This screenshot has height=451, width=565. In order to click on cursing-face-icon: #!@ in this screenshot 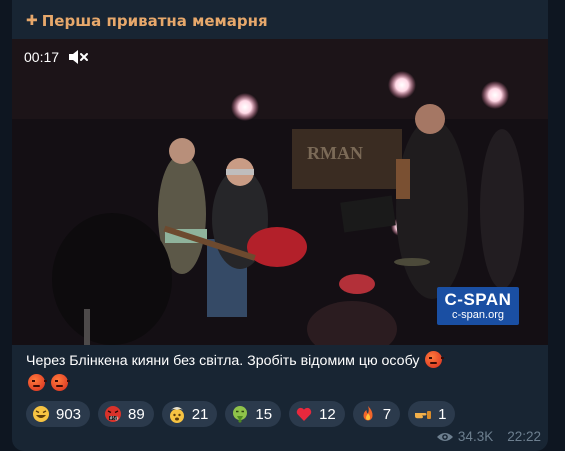, I will do `click(113, 414)`.